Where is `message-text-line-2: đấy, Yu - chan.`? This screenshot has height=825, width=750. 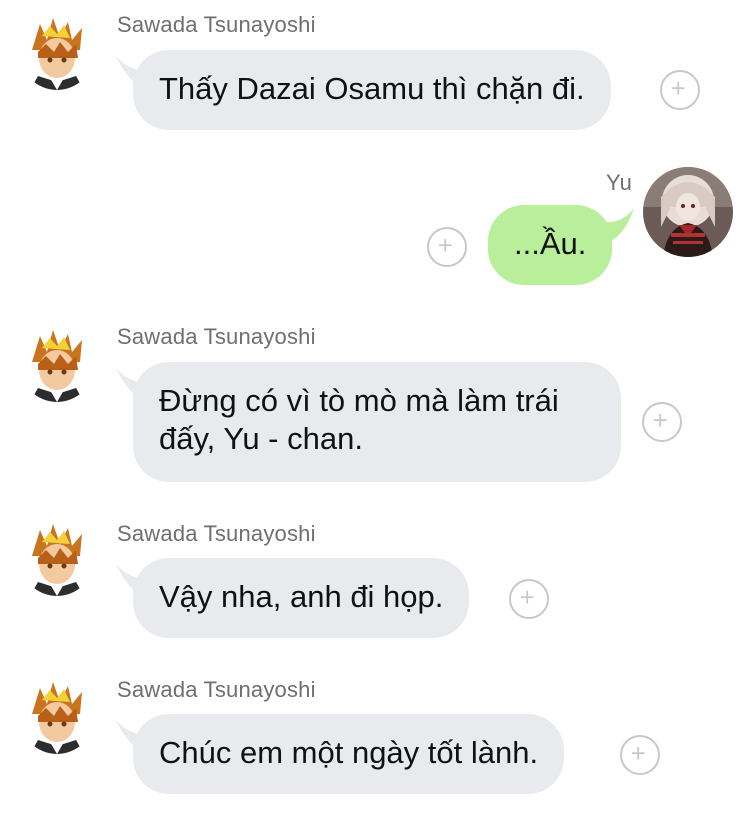
message-text-line-2: đấy, Yu - chan. is located at coordinates (261, 438).